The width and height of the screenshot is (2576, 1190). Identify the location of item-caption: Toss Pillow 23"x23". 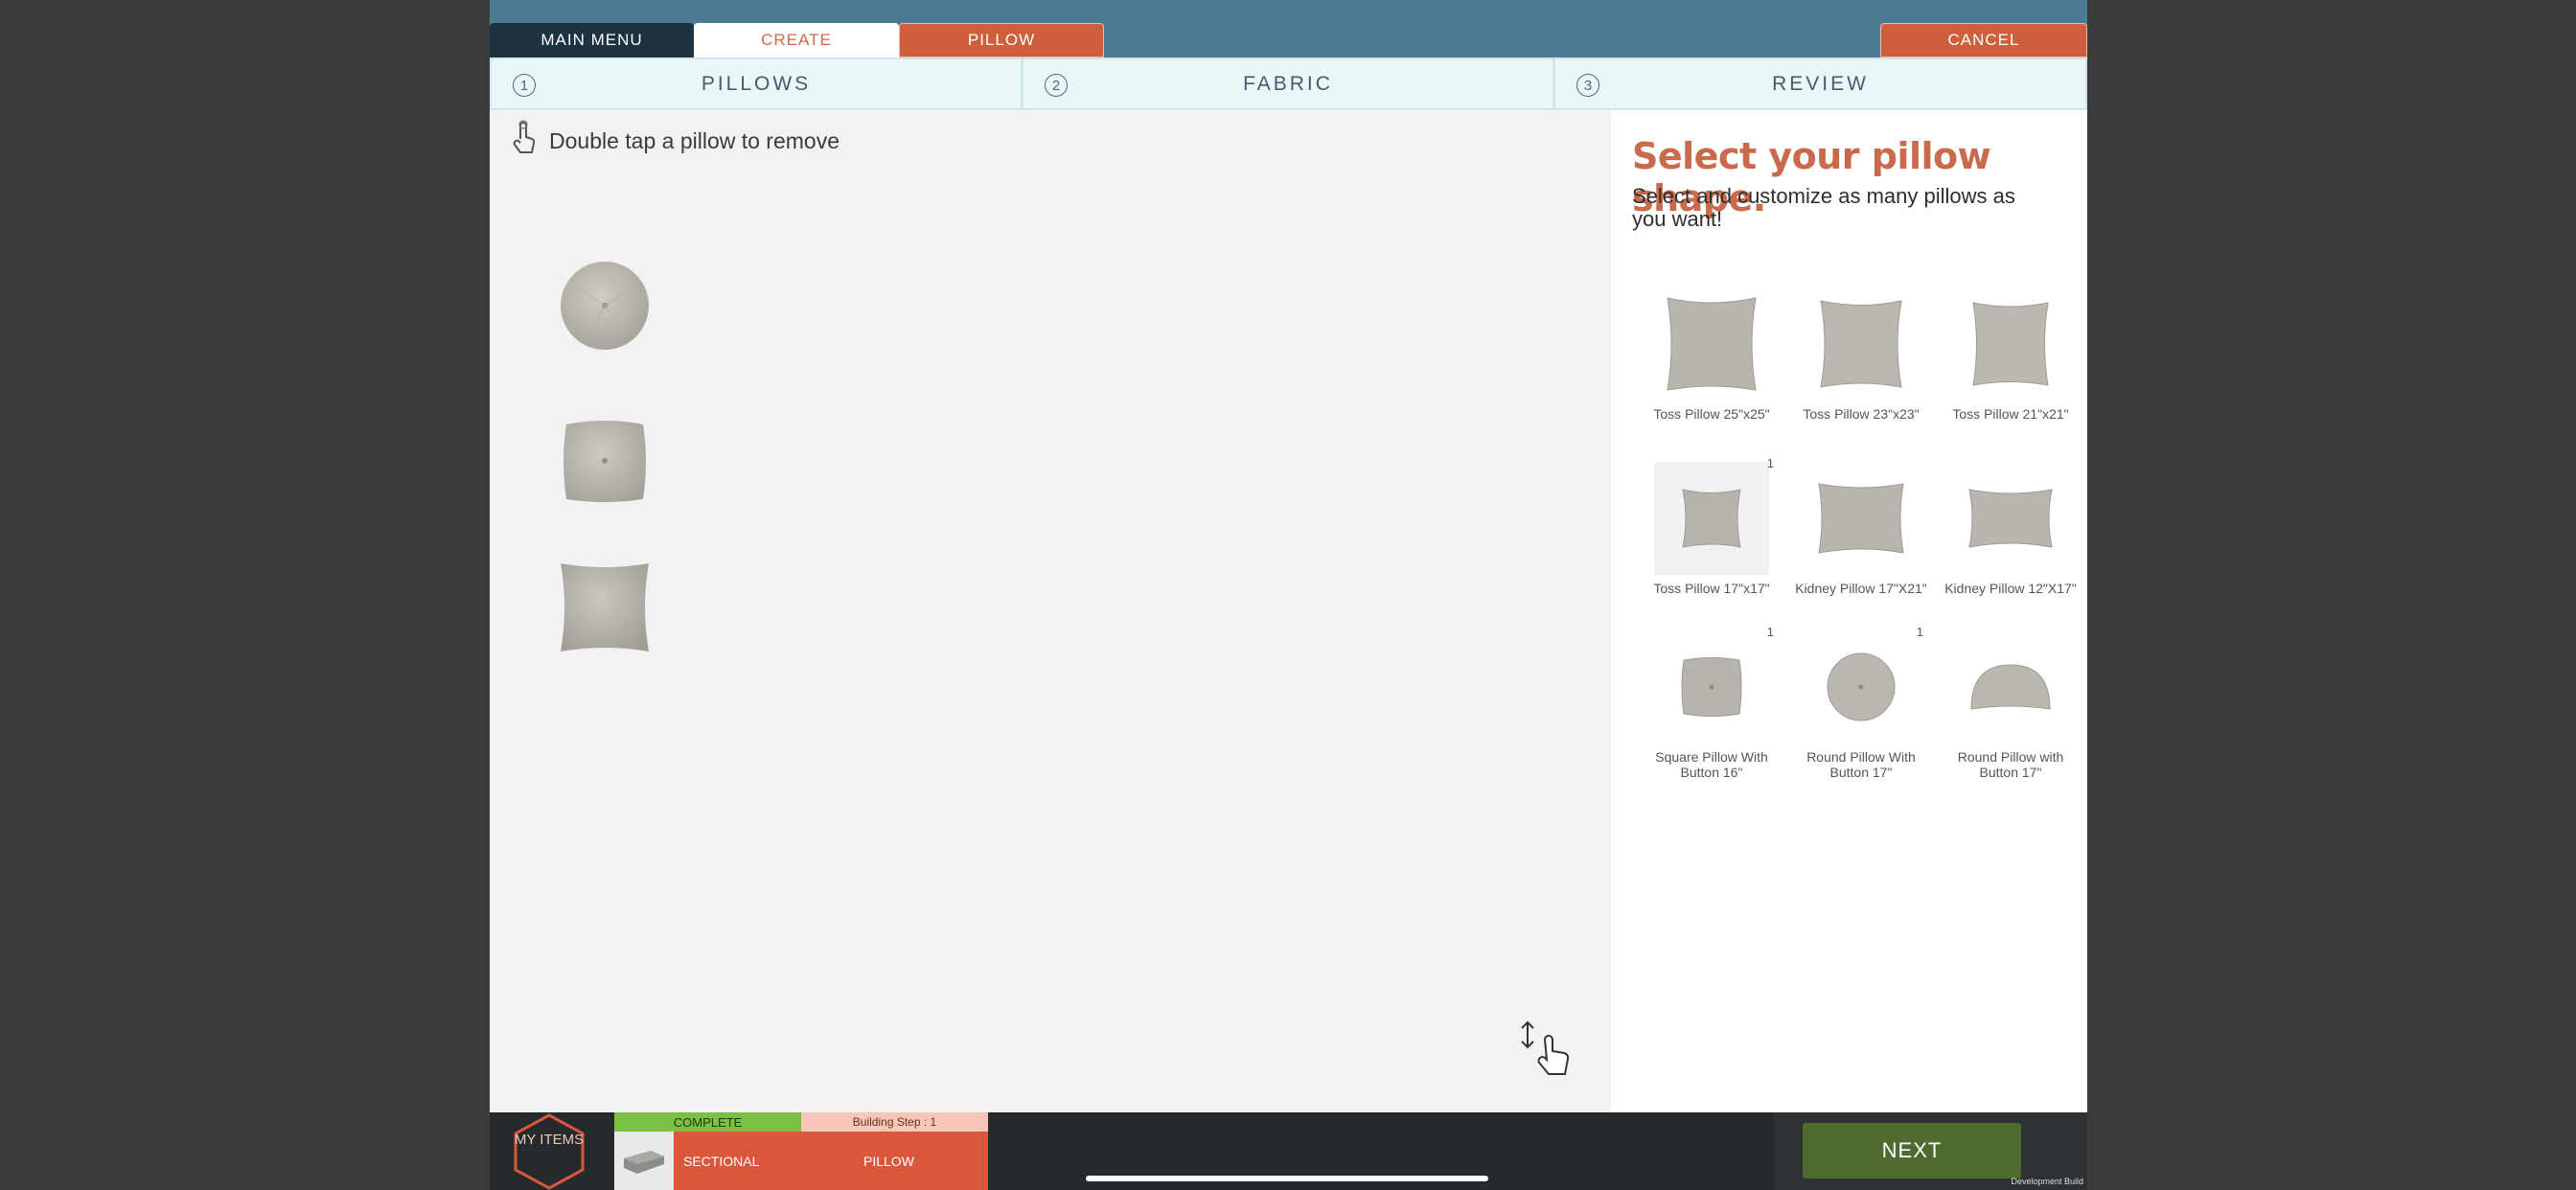
(1861, 414).